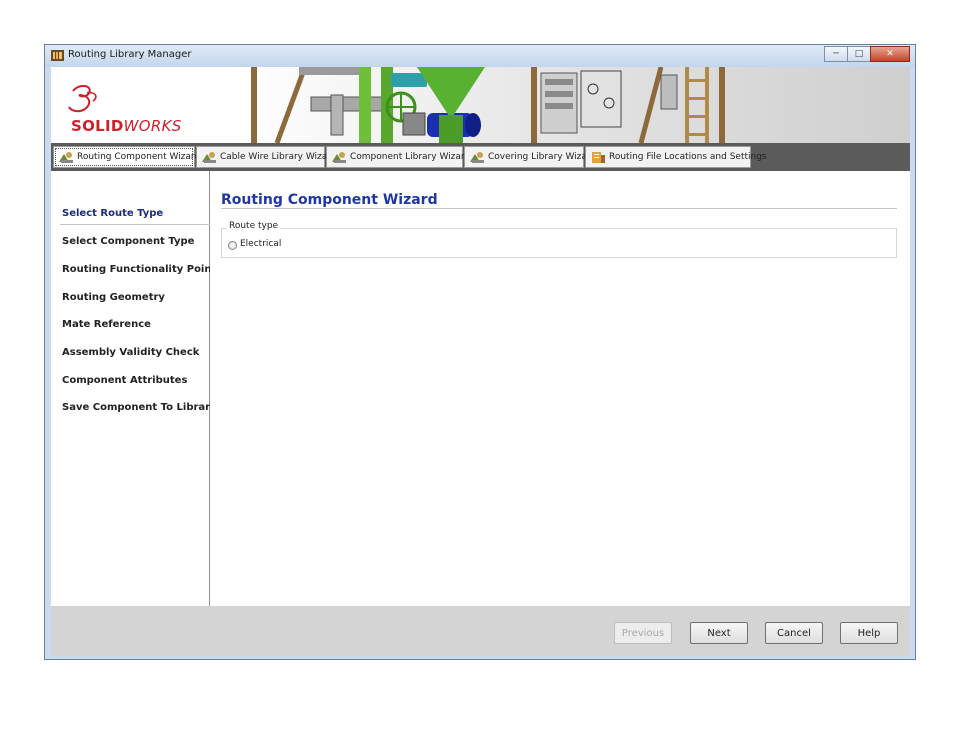 This screenshot has height=742, width=960. What do you see at coordinates (135, 224) in the screenshot?
I see `selected-step-divider` at bounding box center [135, 224].